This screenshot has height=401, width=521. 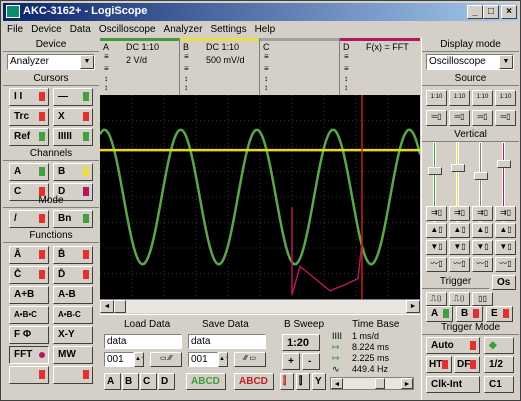 I want to click on function-not-d-button: D̄, so click(x=73, y=275).